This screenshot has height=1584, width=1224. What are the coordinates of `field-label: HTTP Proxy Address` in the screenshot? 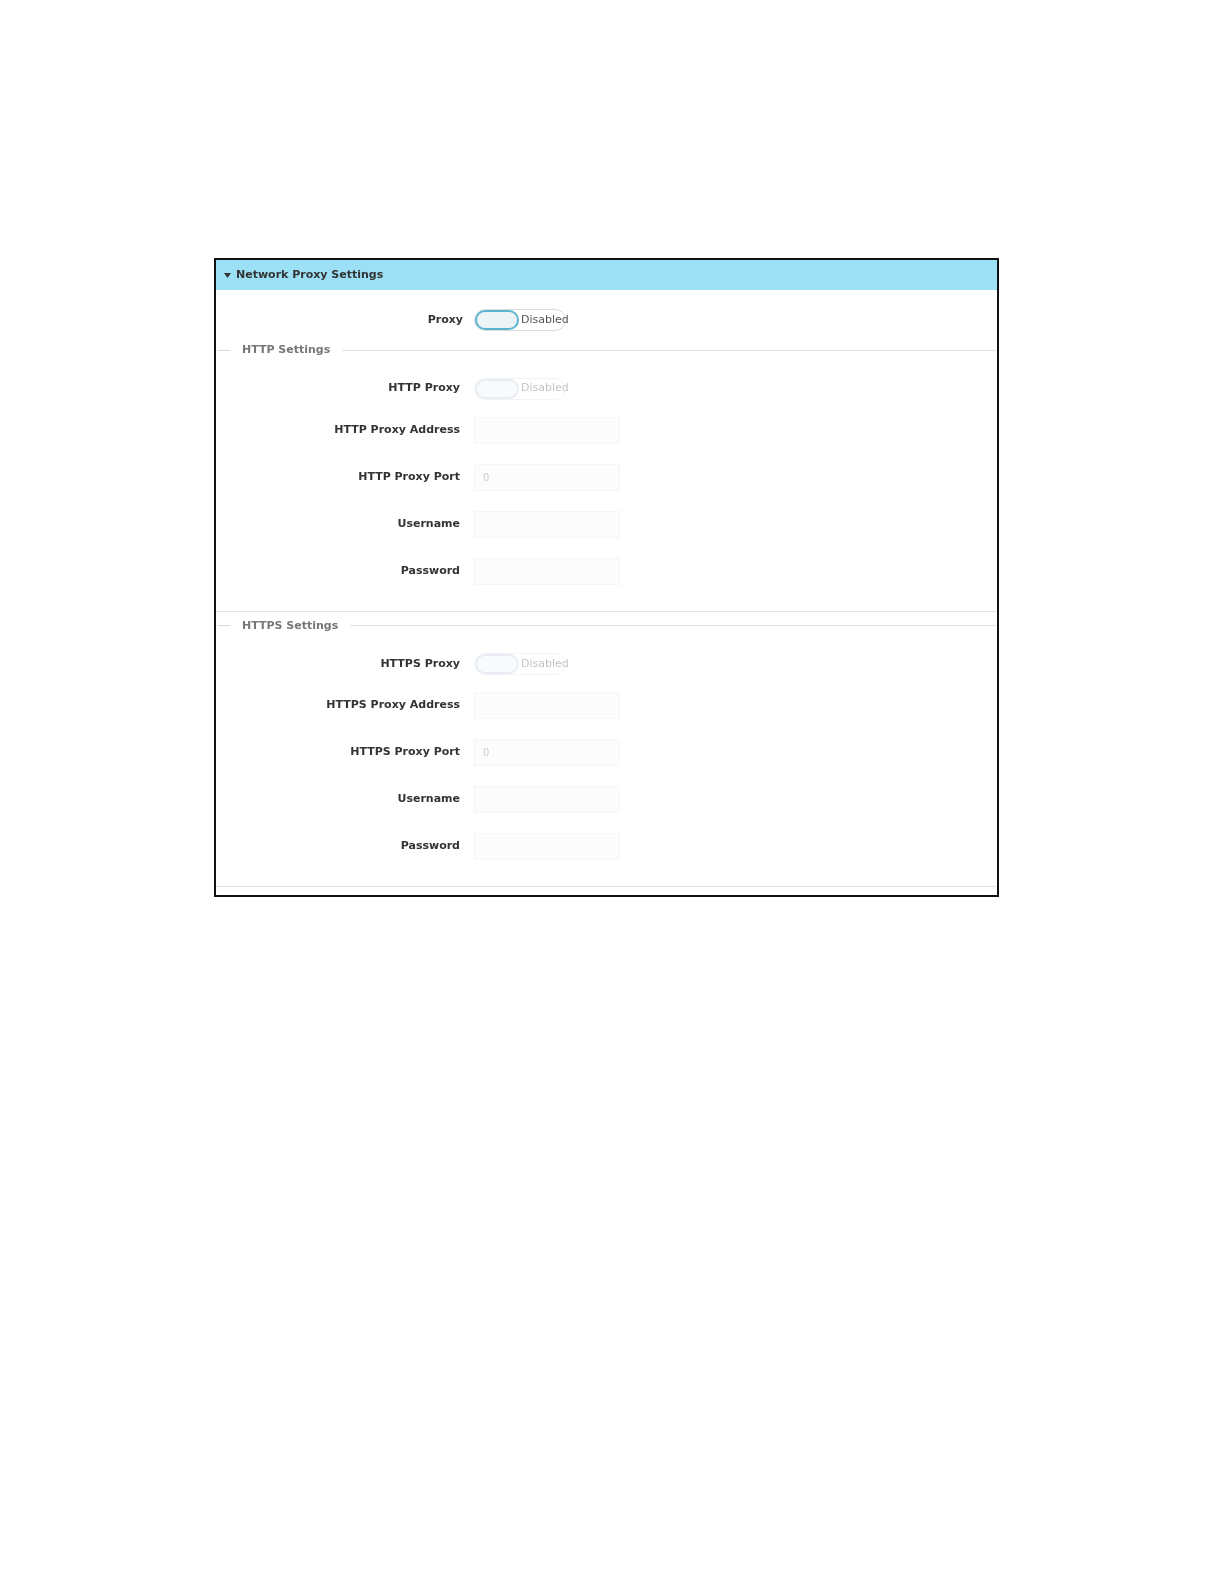 It's located at (397, 429).